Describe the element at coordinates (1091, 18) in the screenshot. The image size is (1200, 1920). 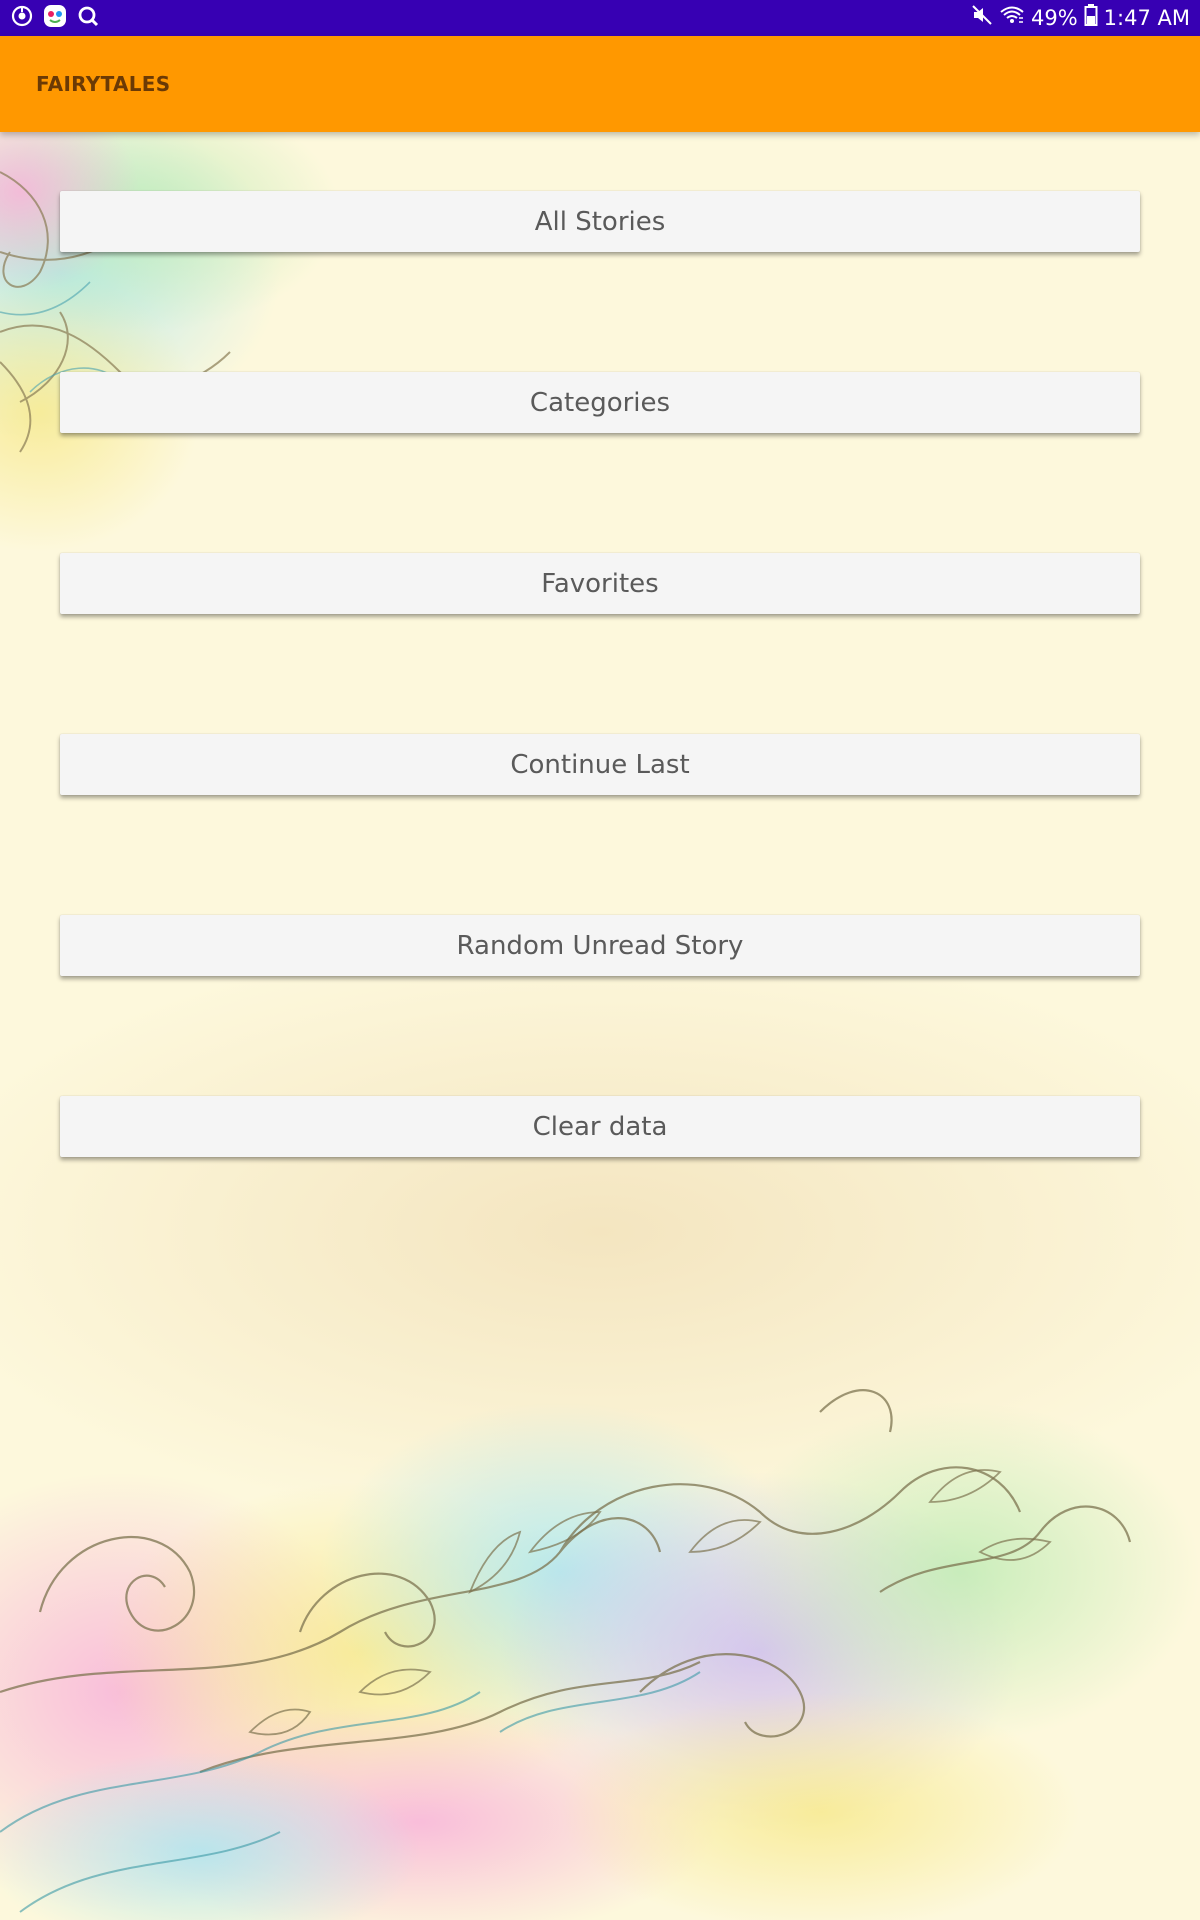
I see `battery-icon` at that location.